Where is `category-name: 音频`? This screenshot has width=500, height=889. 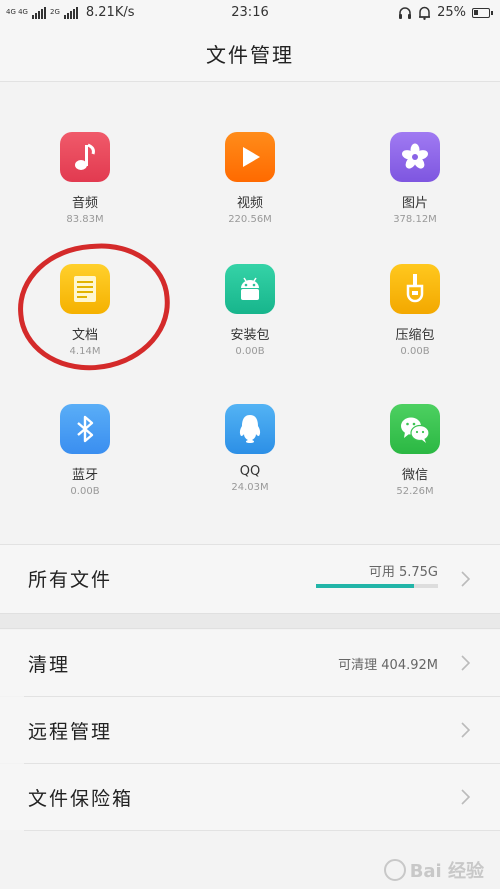
category-name: 音频 is located at coordinates (84, 203).